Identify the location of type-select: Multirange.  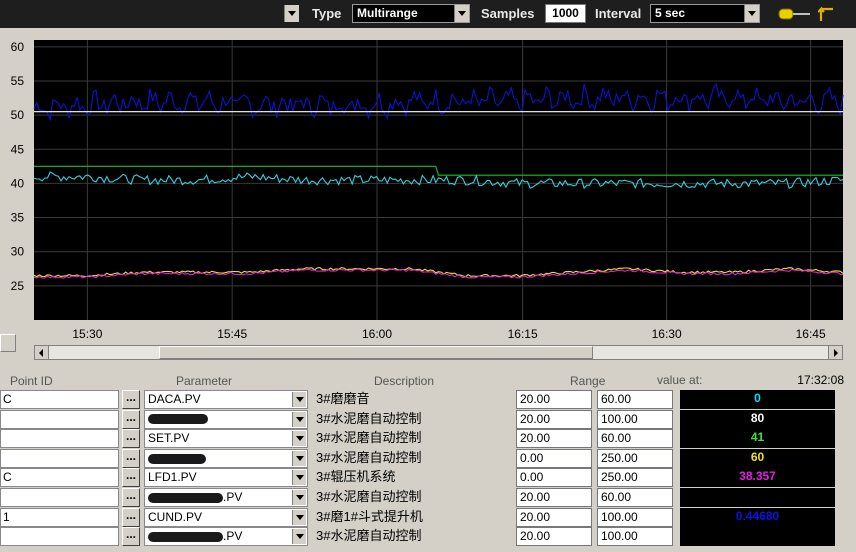
(411, 13).